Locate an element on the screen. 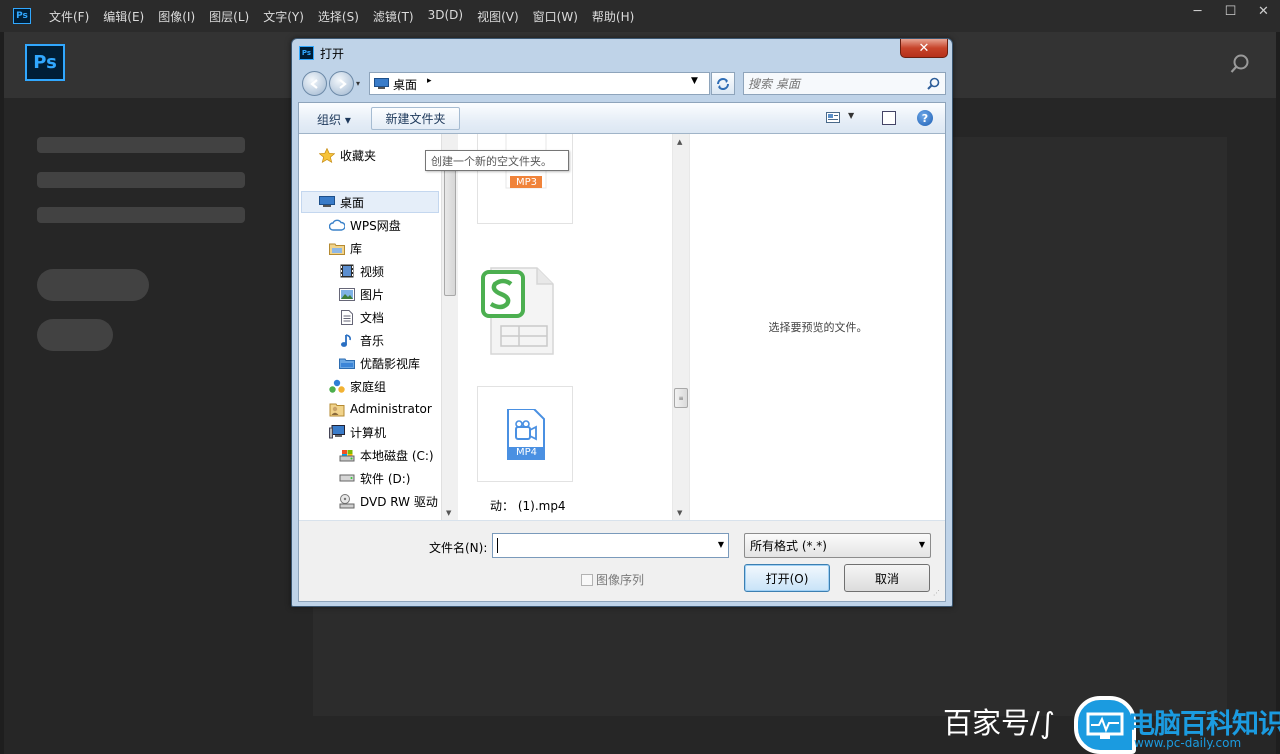  file-tile-wps-sheet is located at coordinates (525, 310).